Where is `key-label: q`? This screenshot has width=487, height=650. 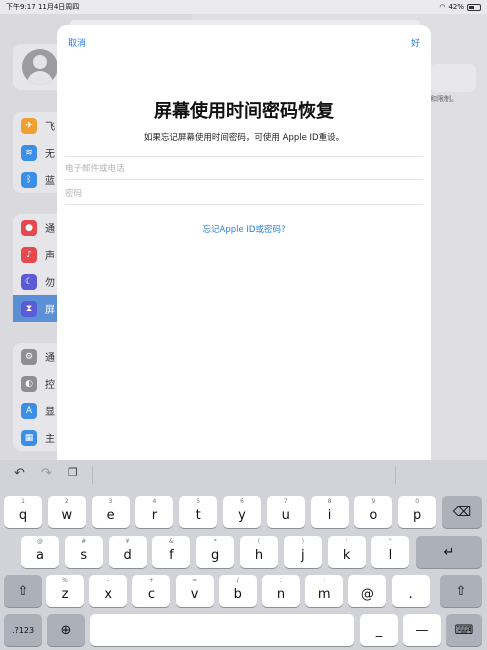
key-label: q is located at coordinates (23, 515).